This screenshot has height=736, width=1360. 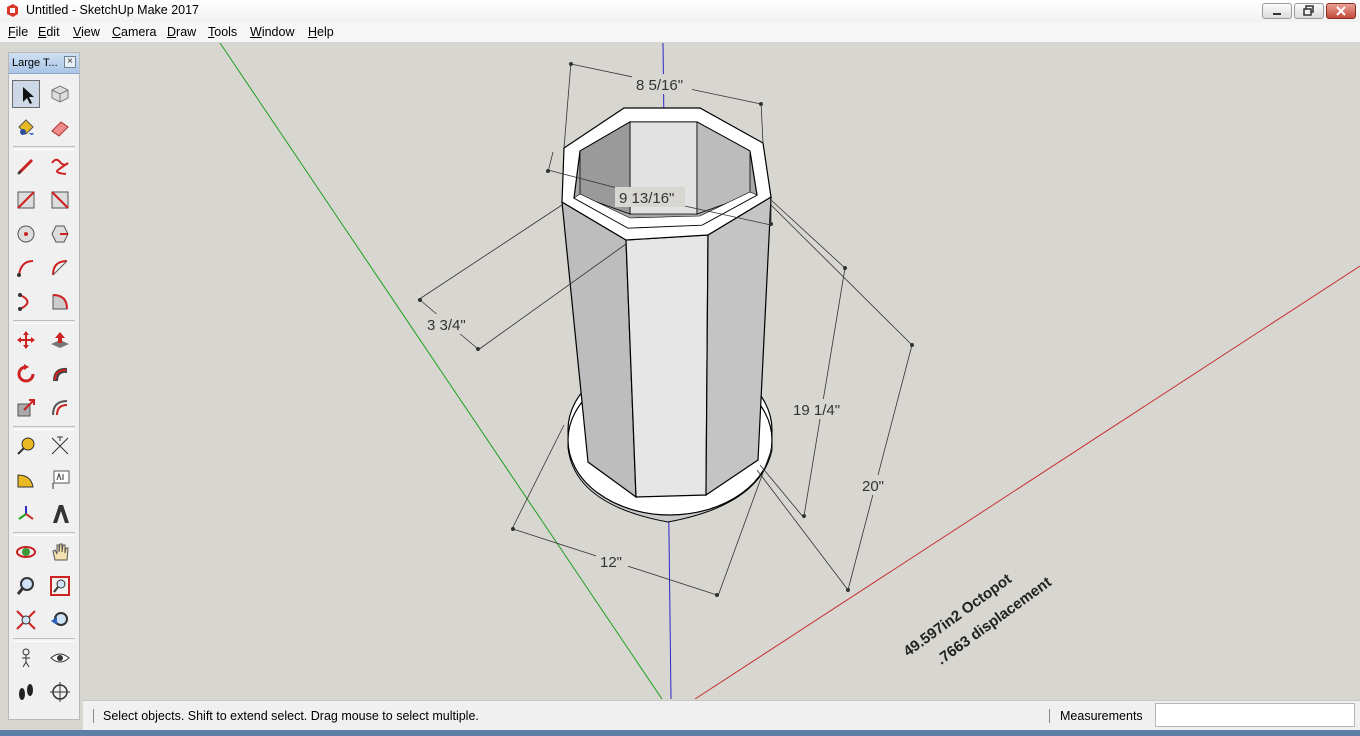 I want to click on rectangle-tool, so click(x=26, y=200).